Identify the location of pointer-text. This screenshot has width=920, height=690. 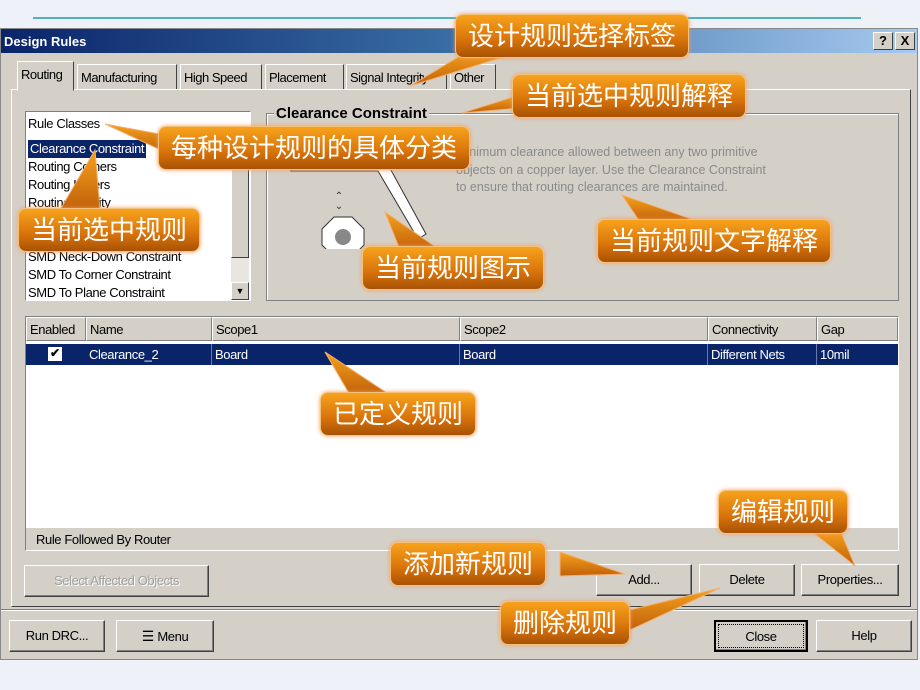
(660, 208).